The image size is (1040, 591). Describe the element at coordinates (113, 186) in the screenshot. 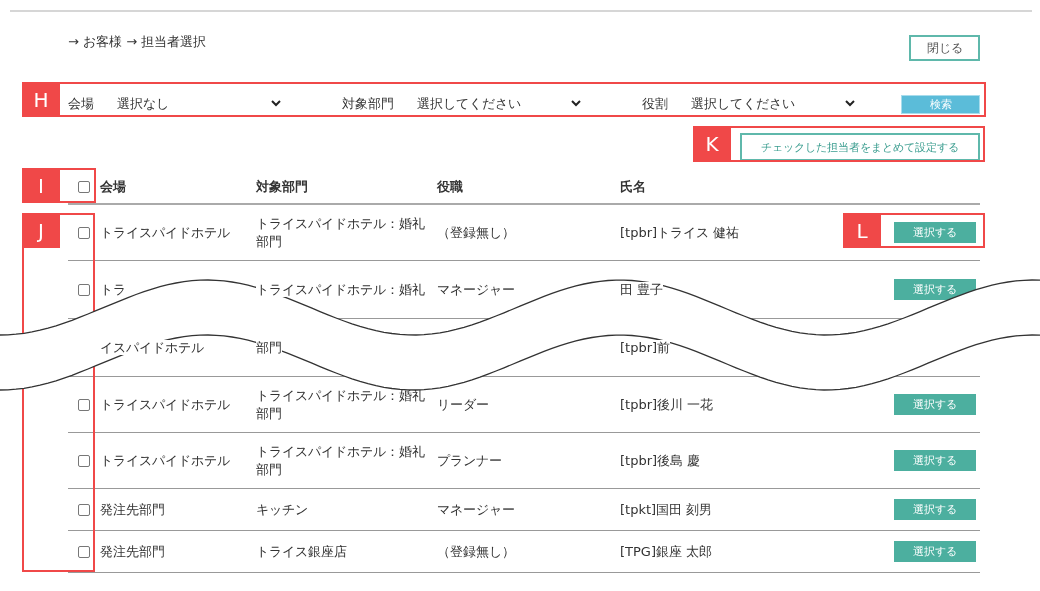

I see `column-header: 会場` at that location.